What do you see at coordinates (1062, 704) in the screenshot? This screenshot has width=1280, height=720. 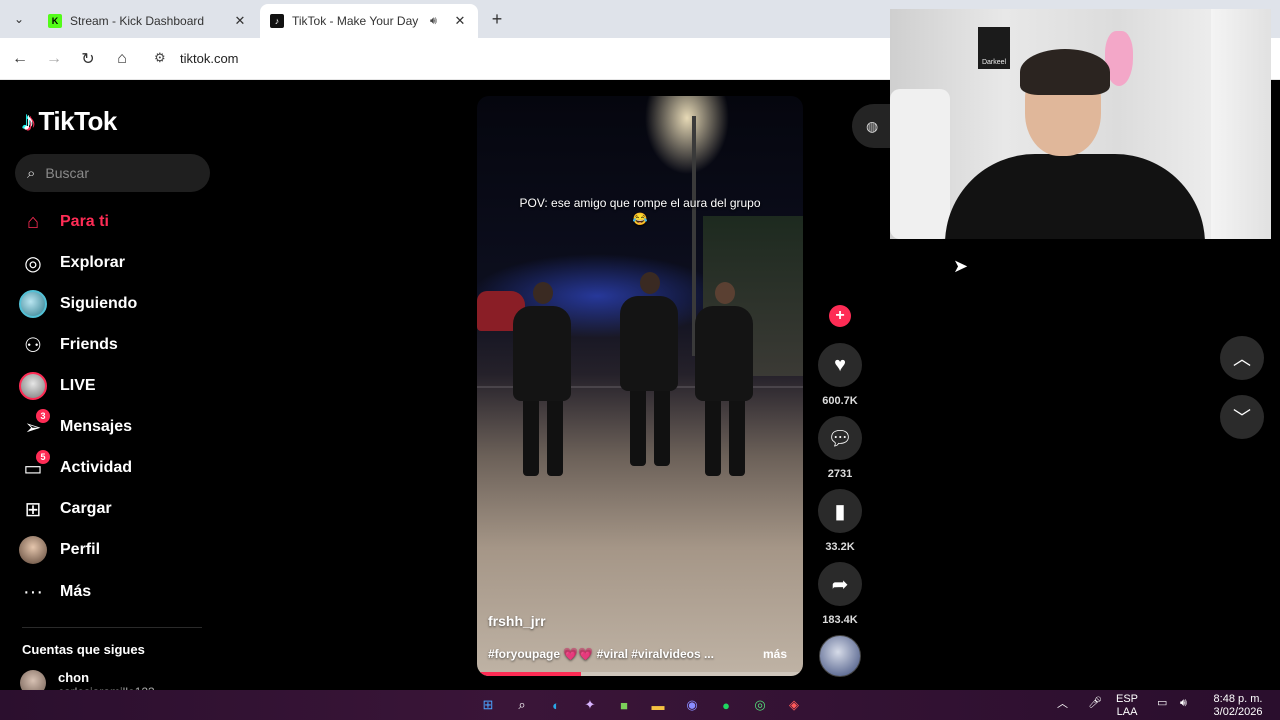 I see `tray-chevron-up-icon: ︿` at bounding box center [1062, 704].